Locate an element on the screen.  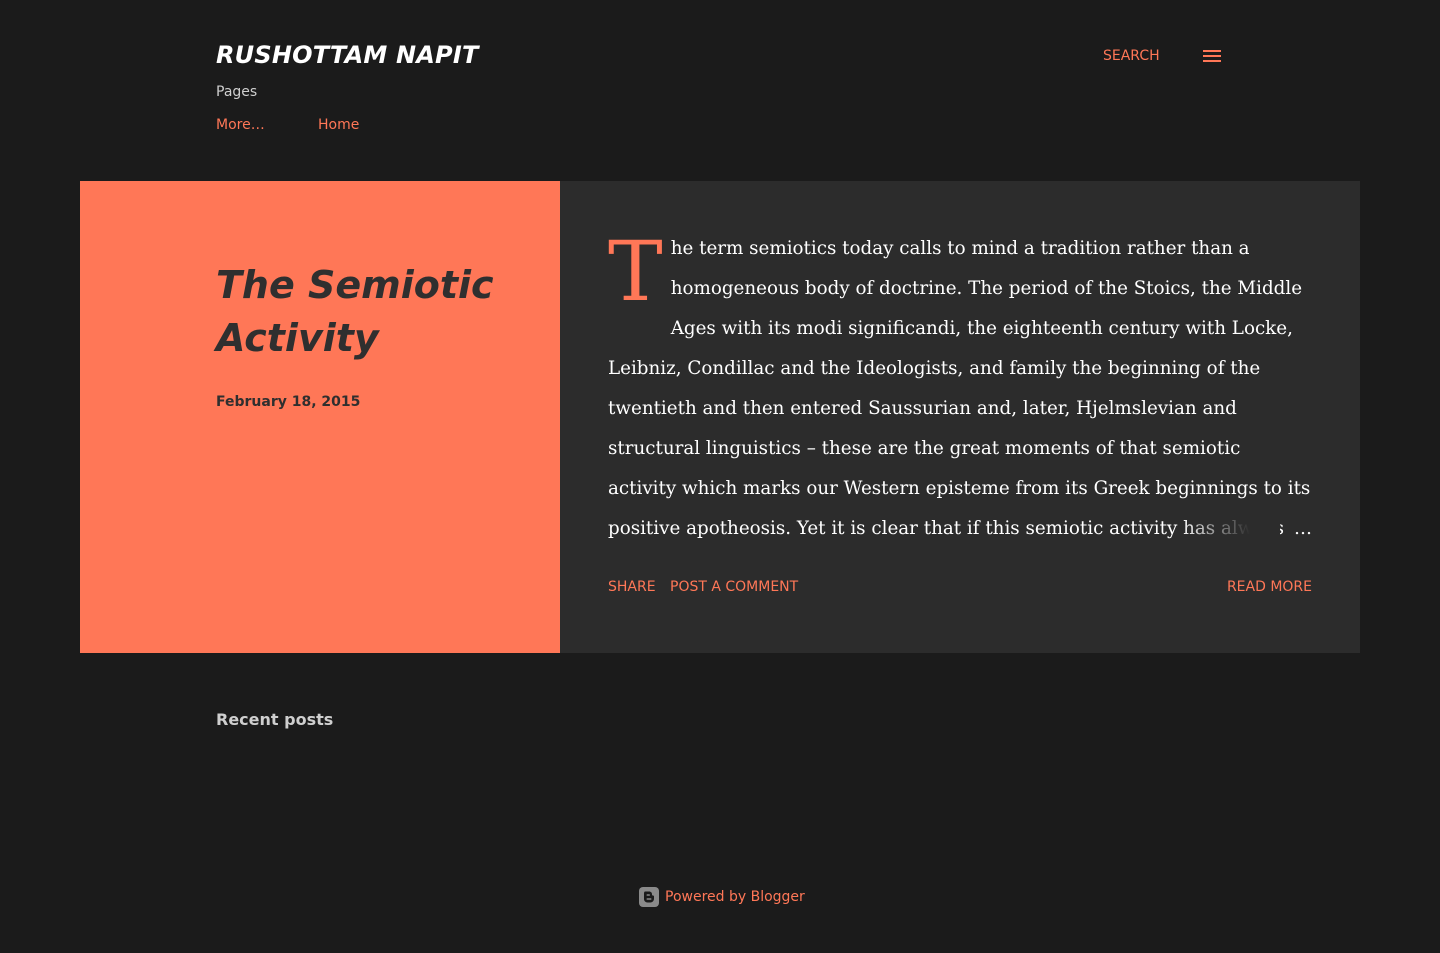
powered-by-blogger-link: Powered by Blogger is located at coordinates (722, 897).